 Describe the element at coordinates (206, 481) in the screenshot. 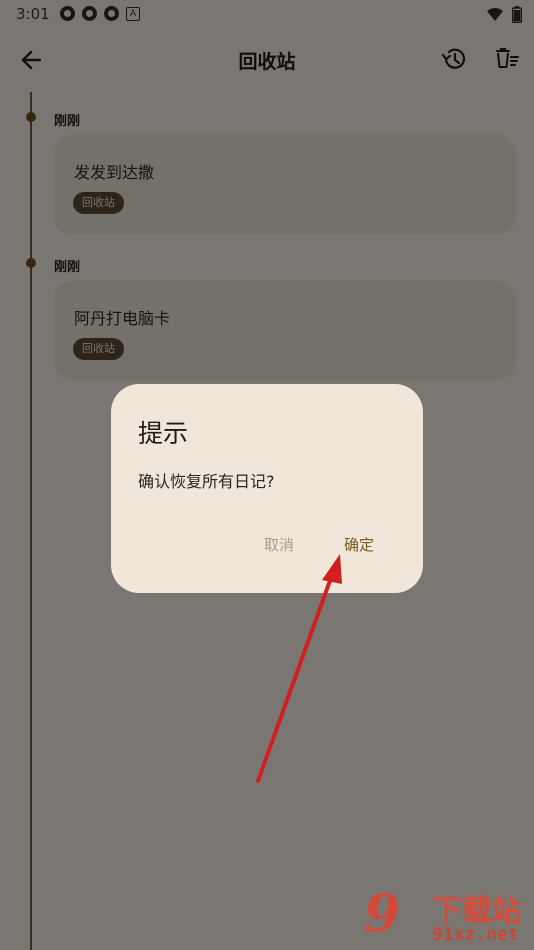

I see `dialog-message: 确认恢复所有日记?` at that location.